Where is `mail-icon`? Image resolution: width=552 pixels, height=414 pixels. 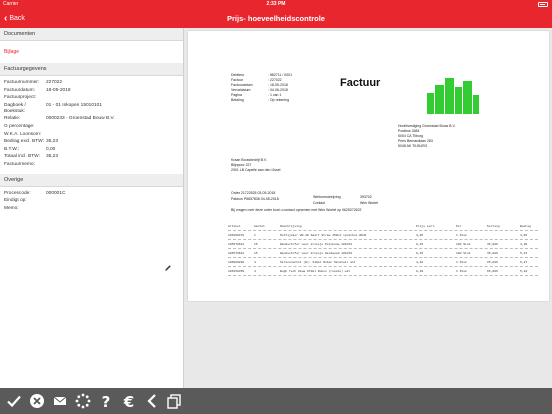 mail-icon is located at coordinates (60, 401).